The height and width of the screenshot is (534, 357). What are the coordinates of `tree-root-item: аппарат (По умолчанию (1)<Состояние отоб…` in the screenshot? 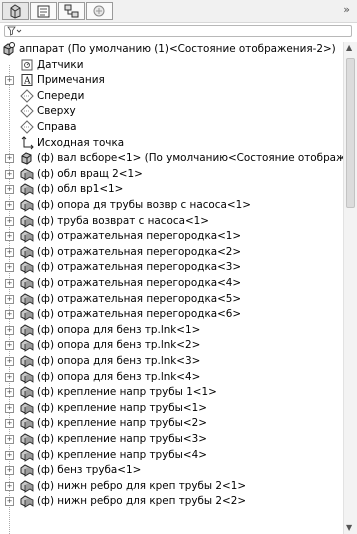 It's located at (171, 49).